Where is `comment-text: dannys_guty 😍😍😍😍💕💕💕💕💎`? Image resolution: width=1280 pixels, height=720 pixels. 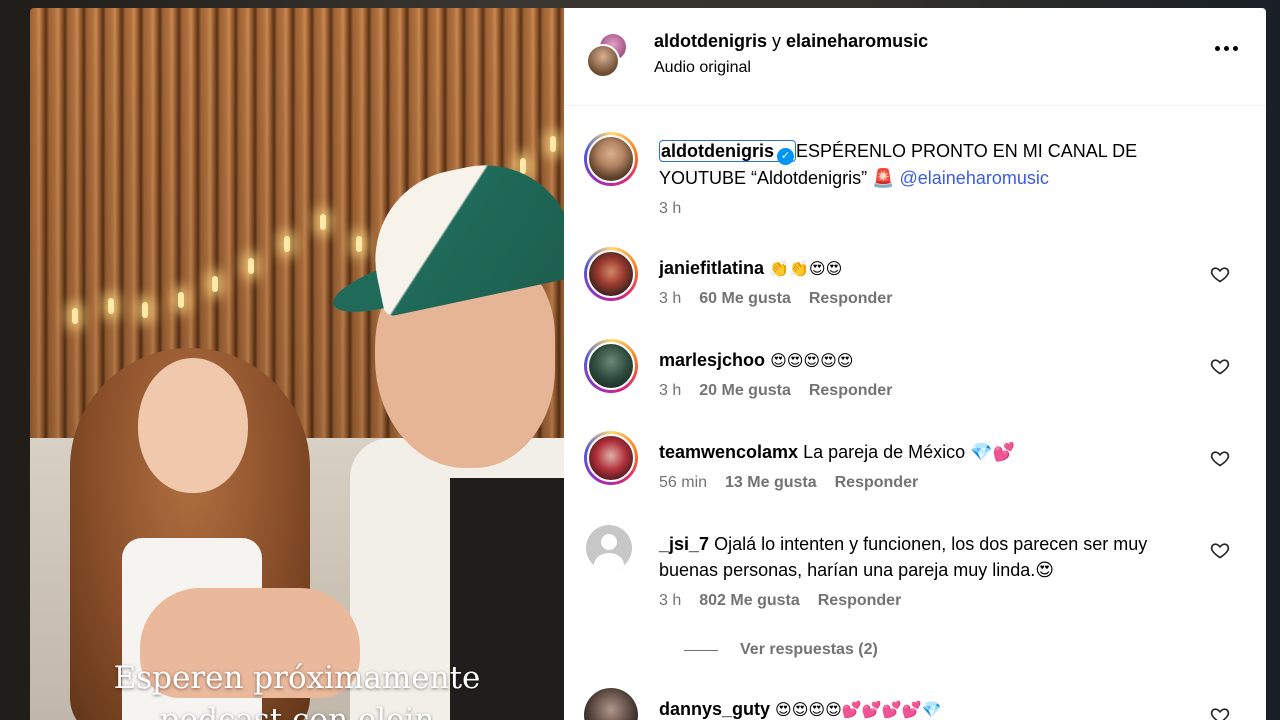 comment-text: dannys_guty 😍😍😍😍💕💕💕💕💎 is located at coordinates (919, 708).